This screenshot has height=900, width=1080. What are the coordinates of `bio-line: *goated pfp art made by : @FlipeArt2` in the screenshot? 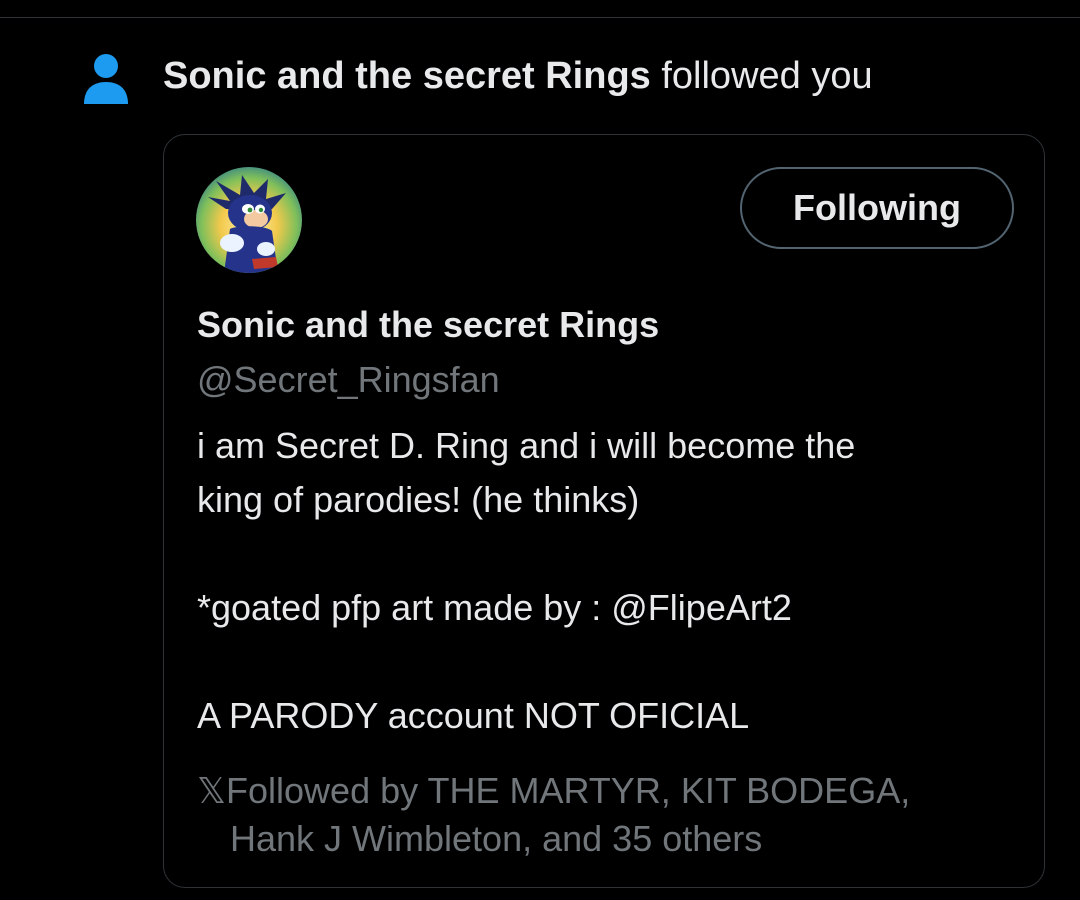 It's located at (607, 608).